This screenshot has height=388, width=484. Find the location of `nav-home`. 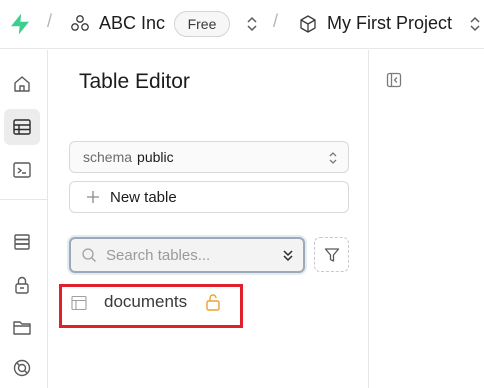

nav-home is located at coordinates (22, 84).